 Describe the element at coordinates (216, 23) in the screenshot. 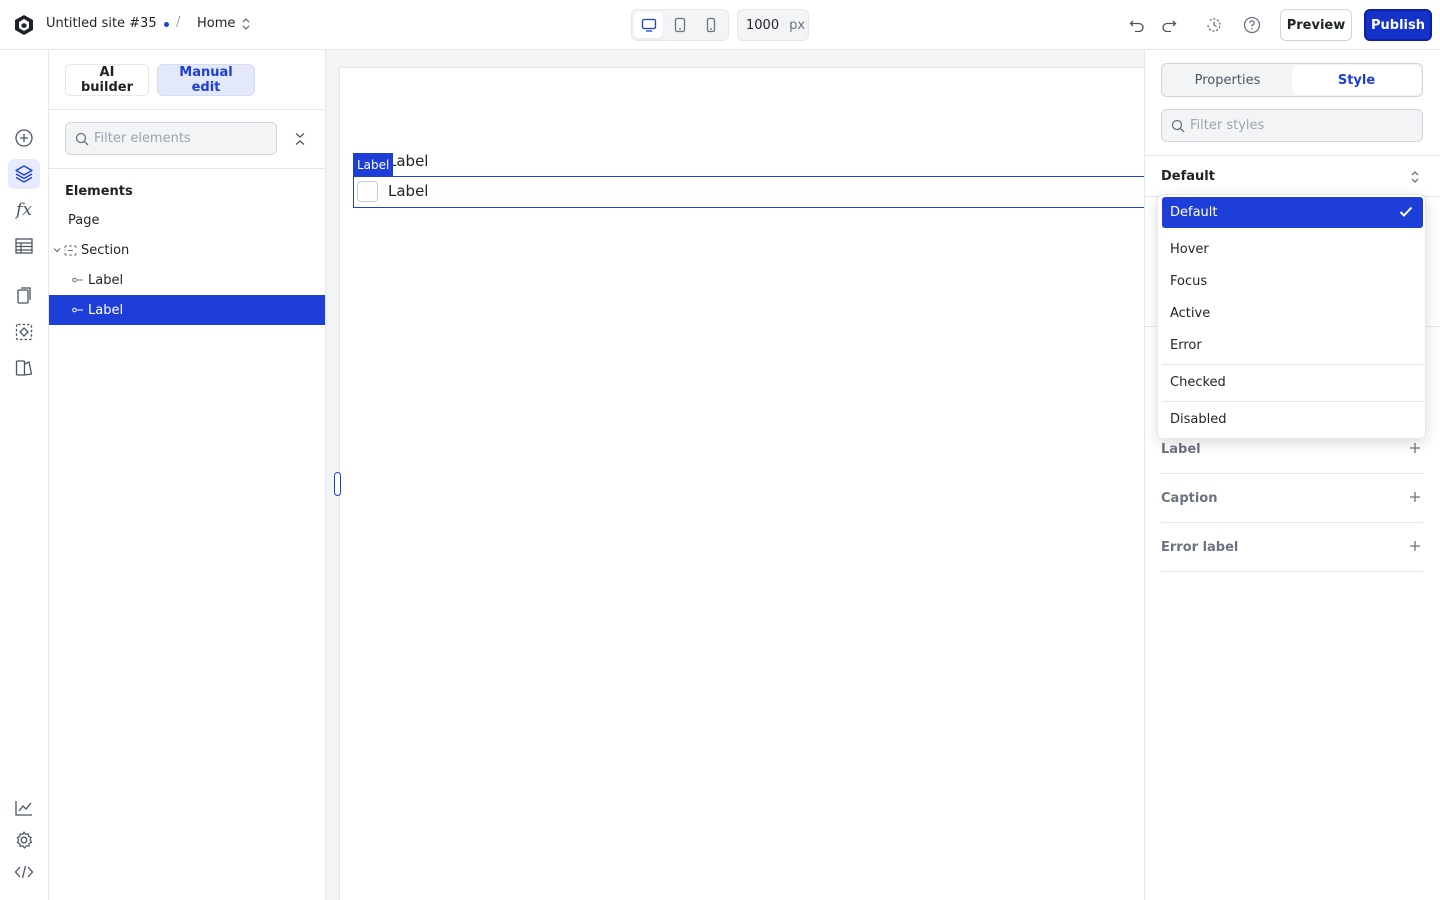

I see `page-selector-label: Home` at that location.